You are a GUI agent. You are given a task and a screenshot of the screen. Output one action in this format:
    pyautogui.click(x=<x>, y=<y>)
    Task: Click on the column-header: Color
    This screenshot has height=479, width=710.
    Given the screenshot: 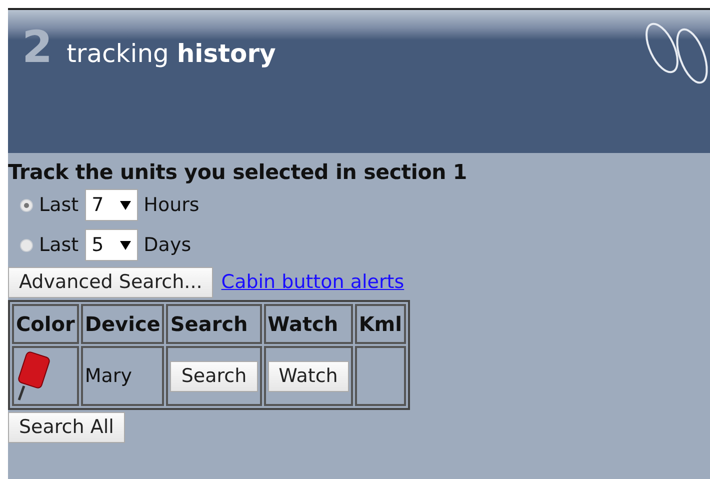 What is the action you would take?
    pyautogui.click(x=45, y=324)
    